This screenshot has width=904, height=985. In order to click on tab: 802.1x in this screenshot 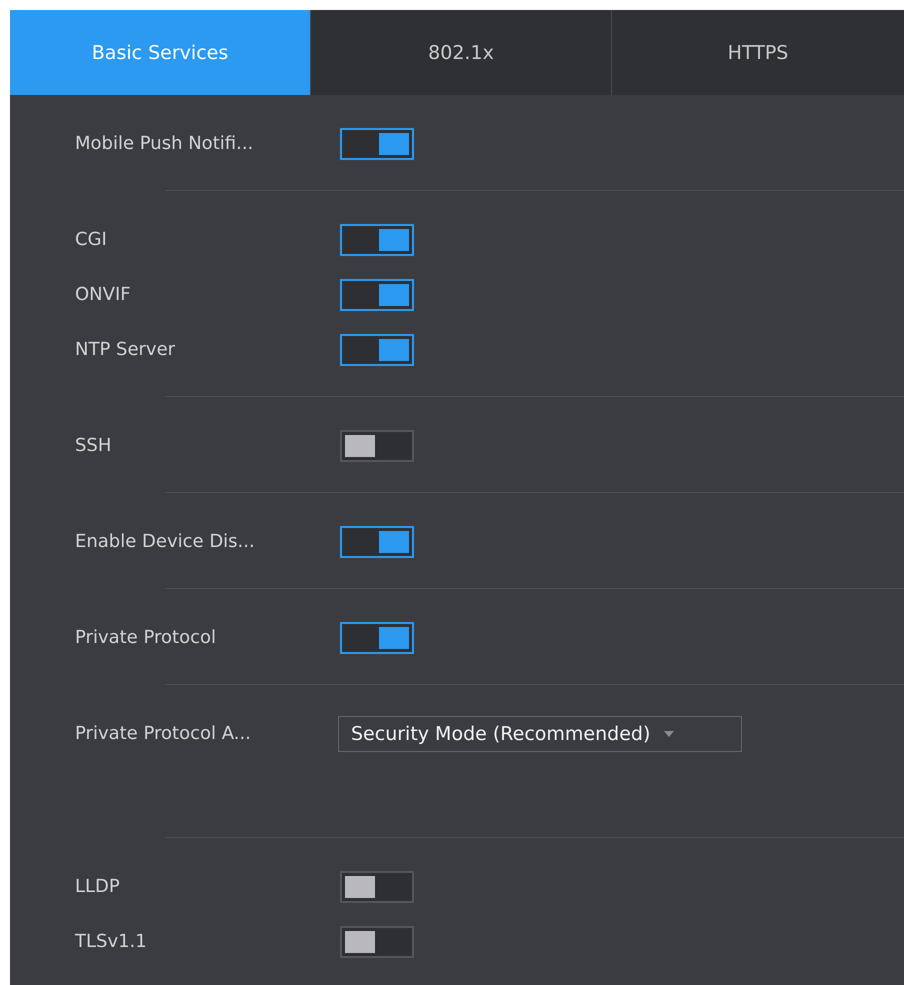, I will do `click(460, 52)`.